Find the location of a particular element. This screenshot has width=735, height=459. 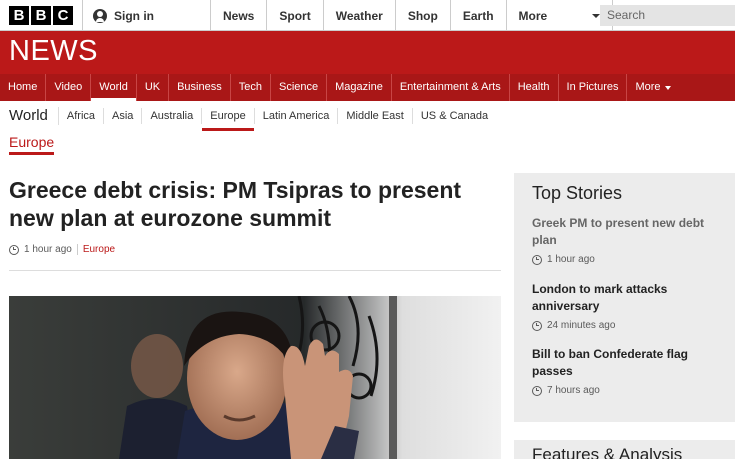

story-time: 7 hours ago is located at coordinates (573, 390).